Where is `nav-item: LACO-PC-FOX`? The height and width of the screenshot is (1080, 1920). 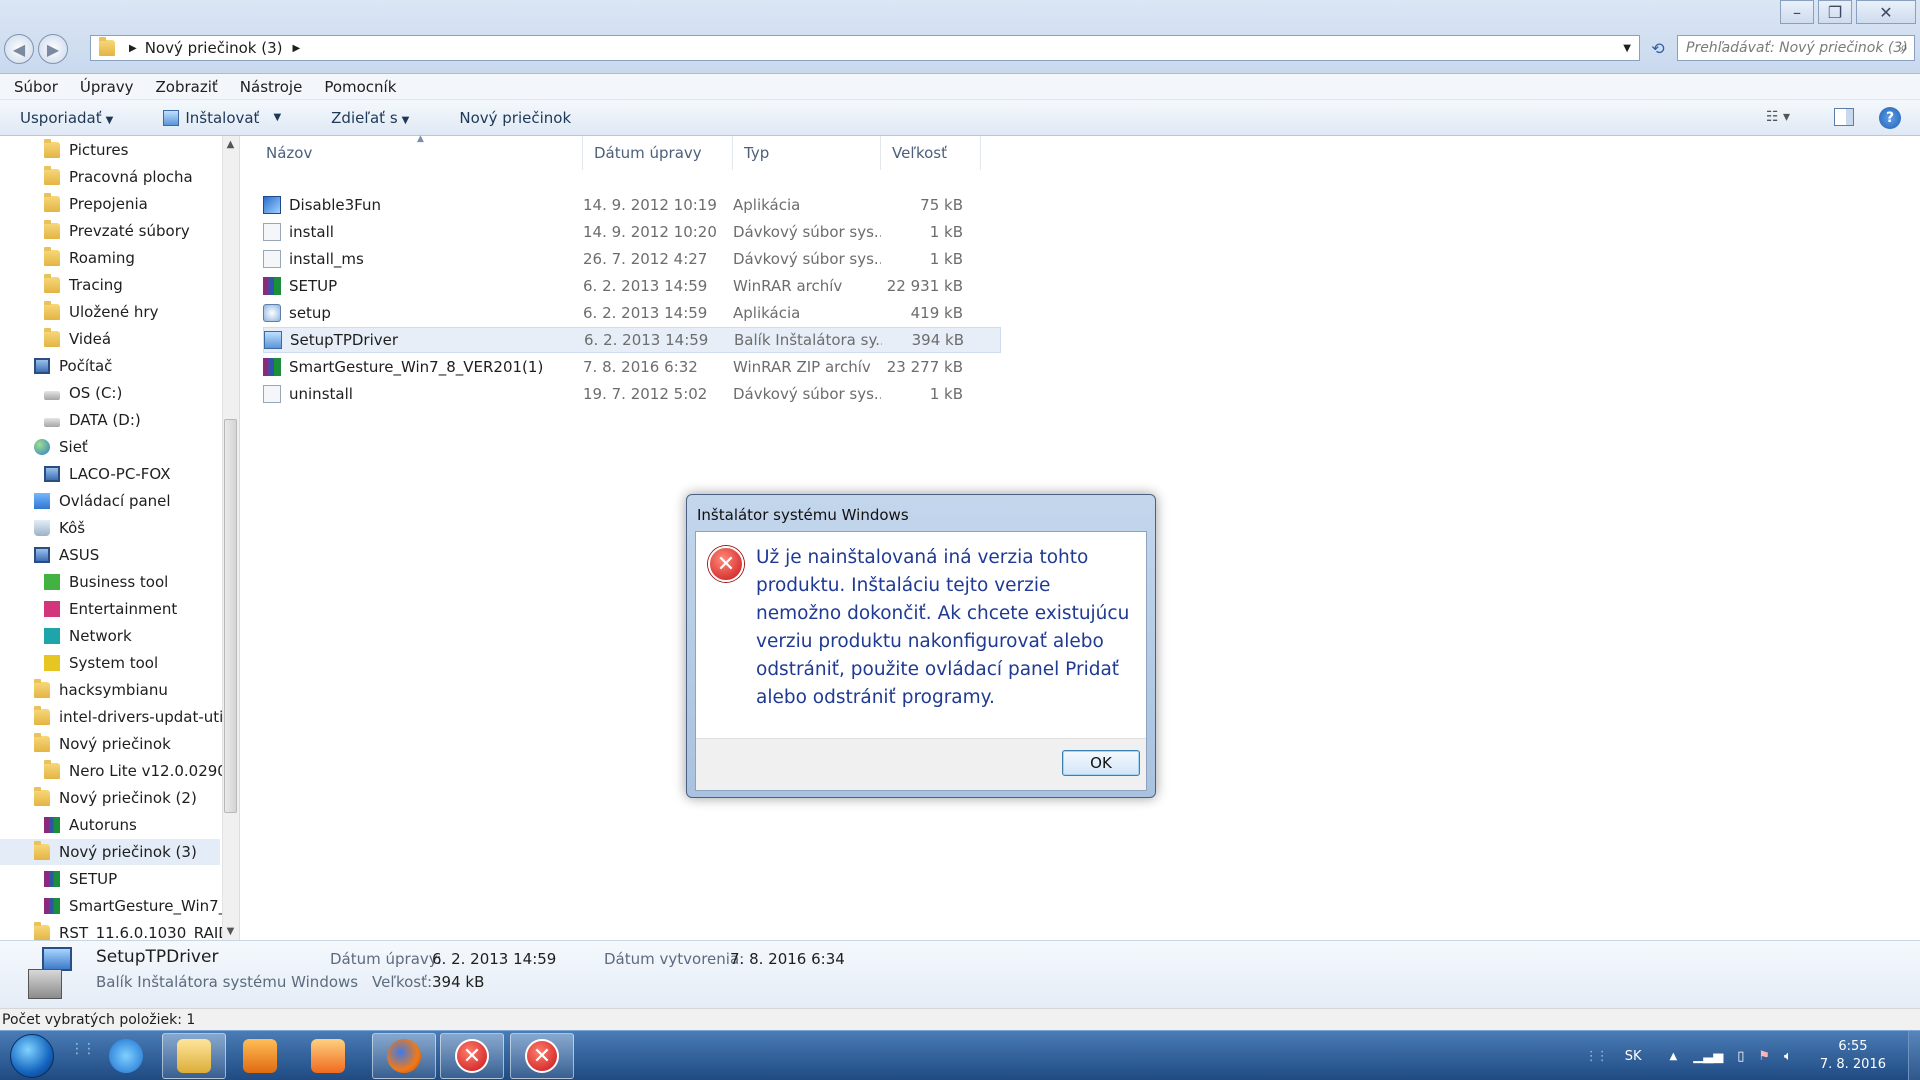 nav-item: LACO-PC-FOX is located at coordinates (110, 474).